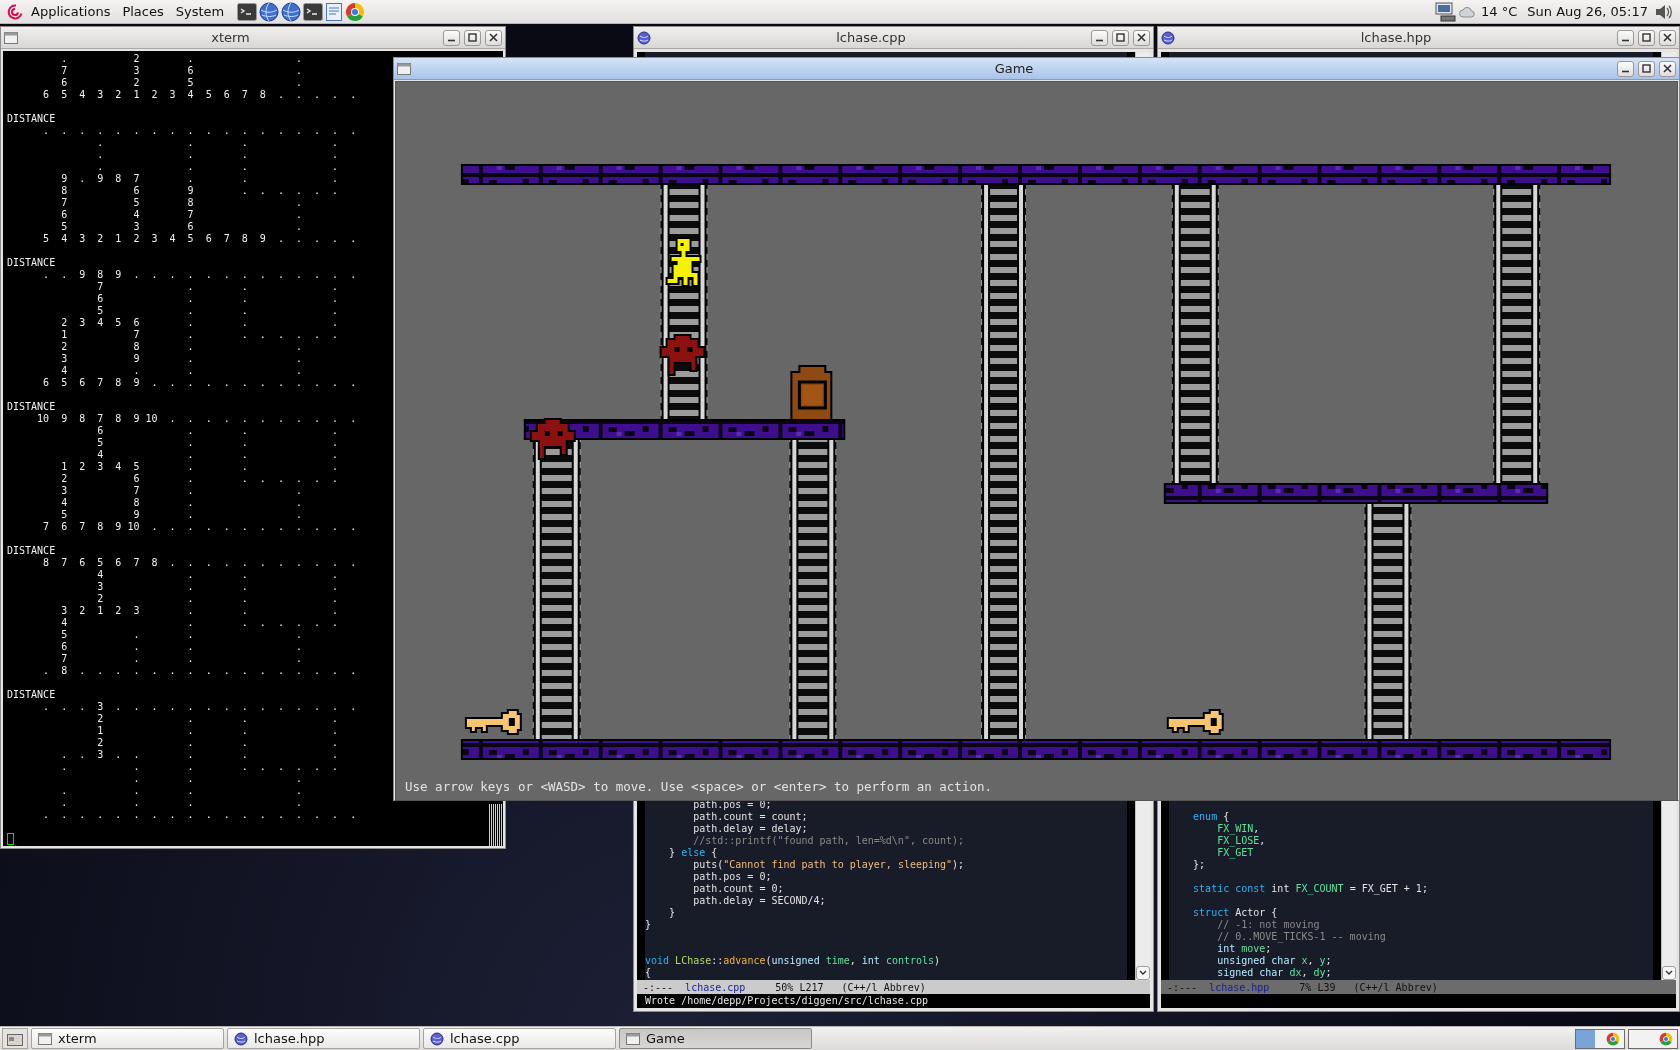  Describe the element at coordinates (871, 37) in the screenshot. I see `window-title: lchase.cpp` at that location.